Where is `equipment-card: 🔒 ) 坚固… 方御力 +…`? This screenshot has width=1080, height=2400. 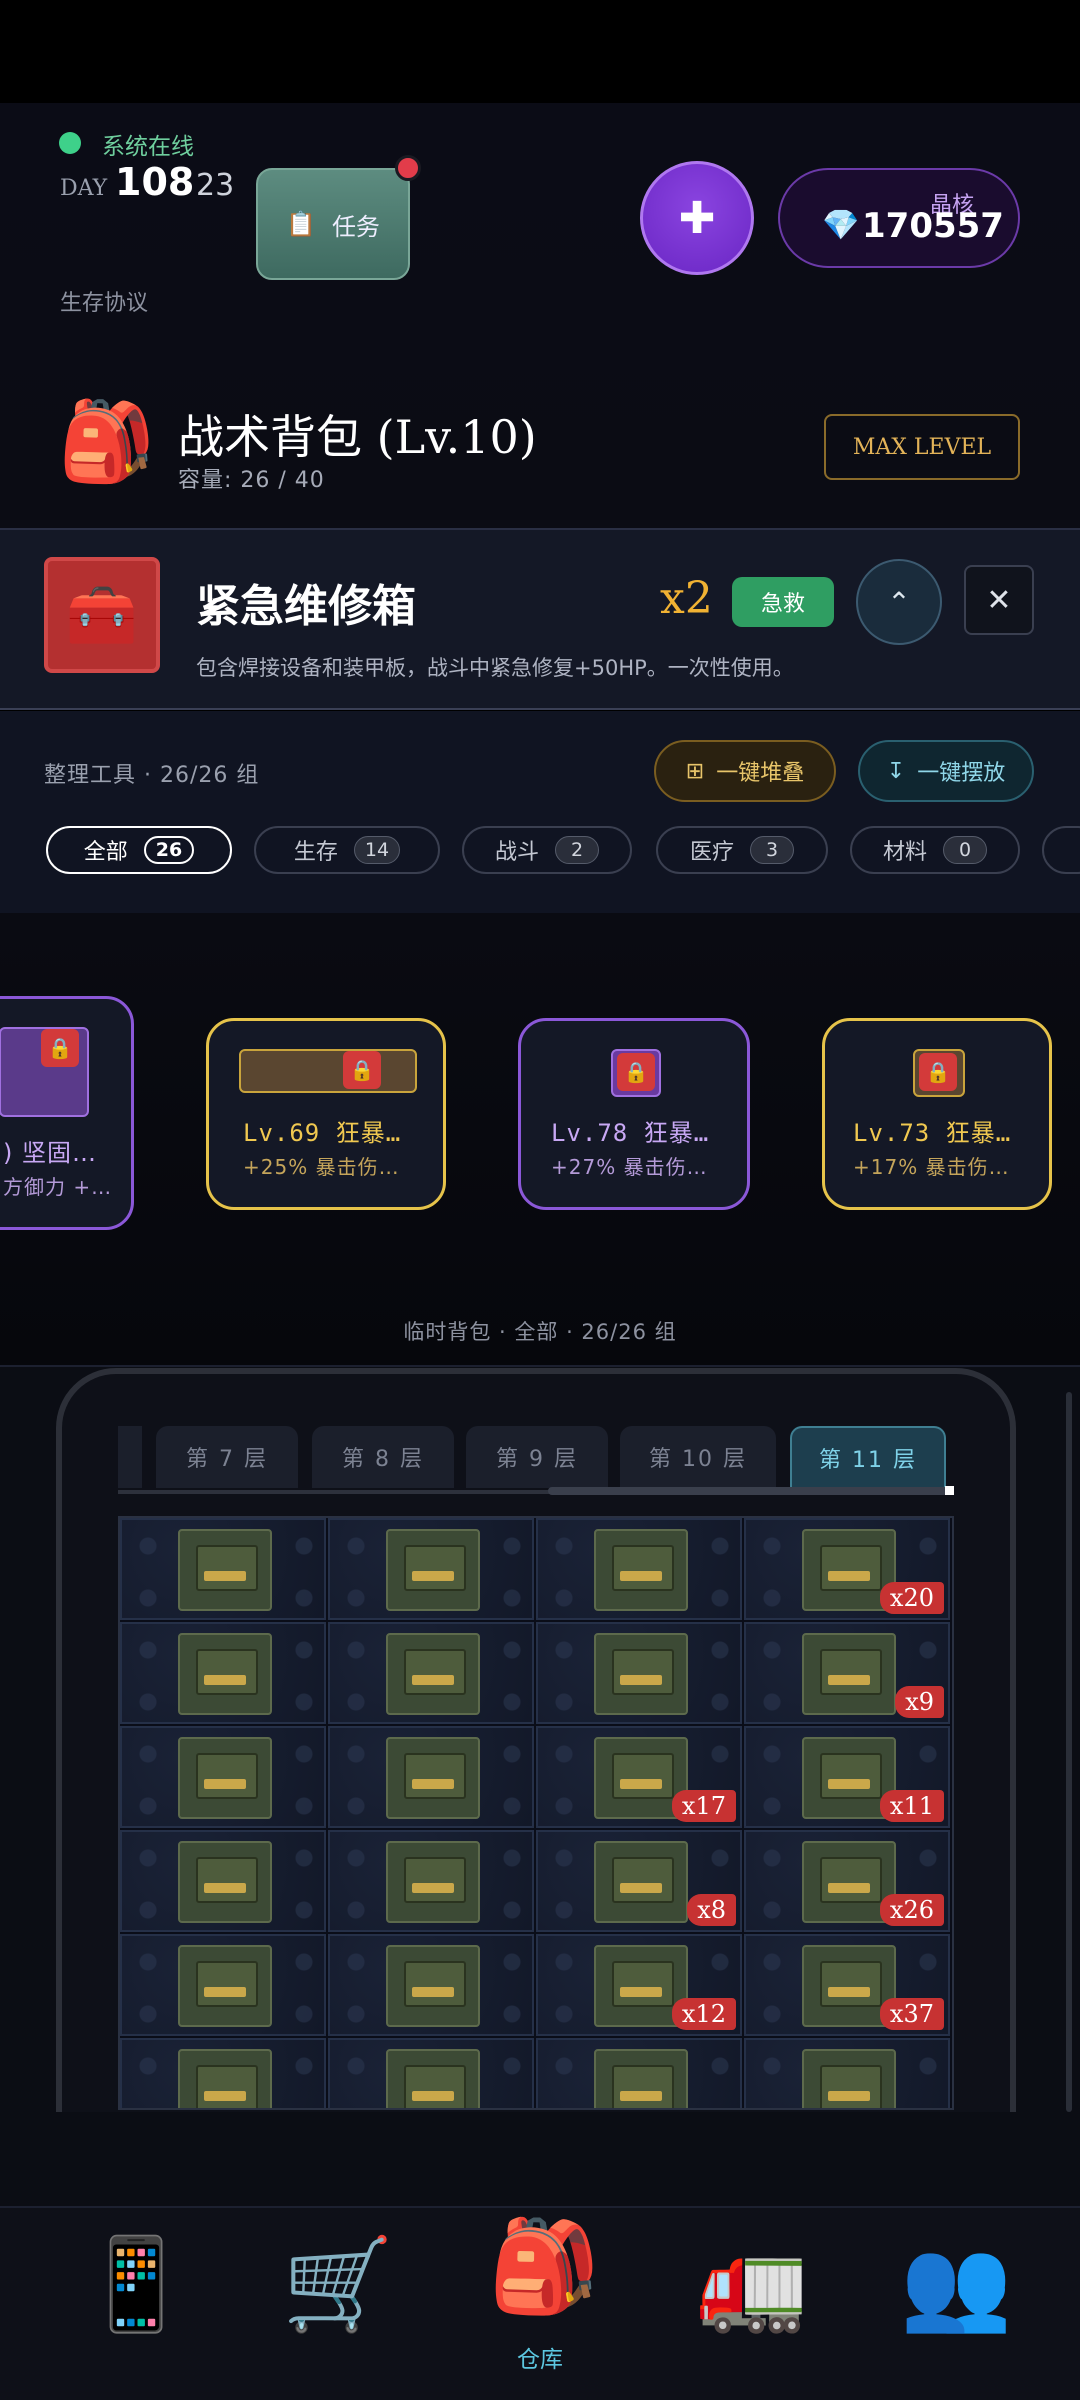 equipment-card: 🔒 ) 坚固… 方御力 +… is located at coordinates (67, 1113).